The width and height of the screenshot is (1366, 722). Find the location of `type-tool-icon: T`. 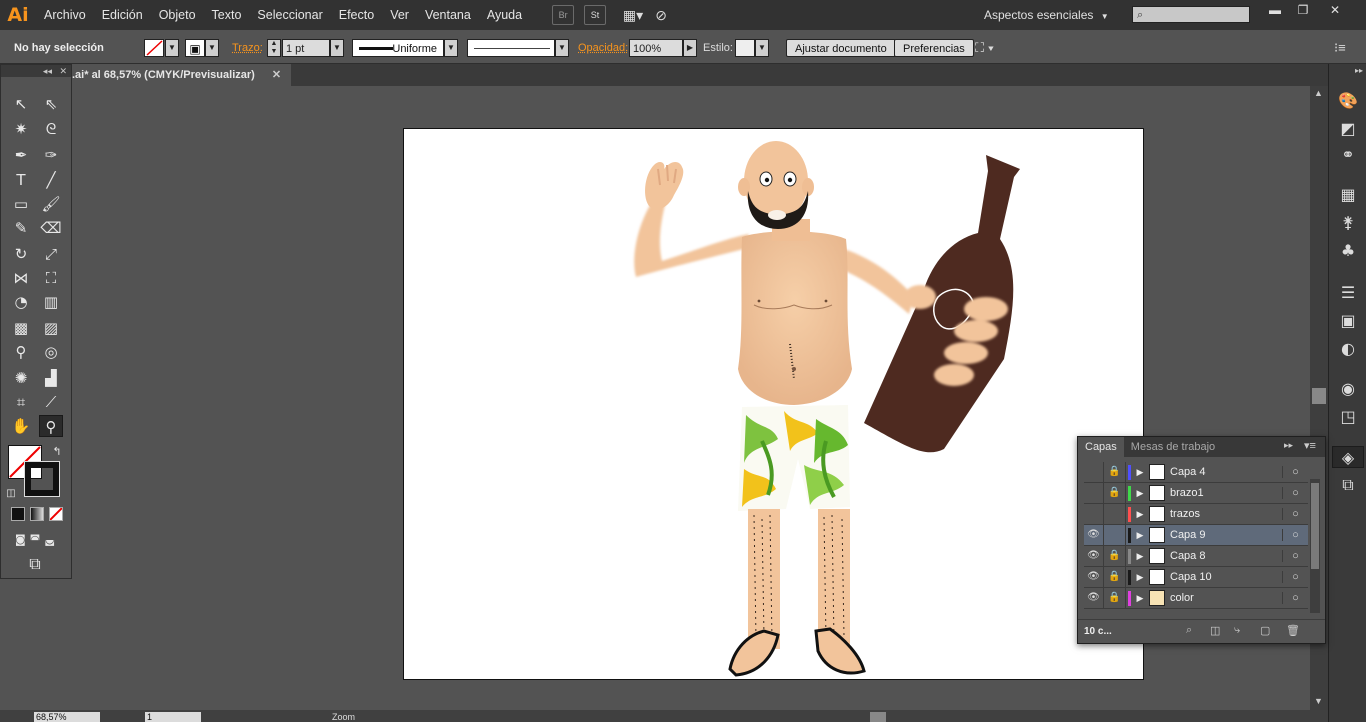

type-tool-icon: T is located at coordinates (21, 180).